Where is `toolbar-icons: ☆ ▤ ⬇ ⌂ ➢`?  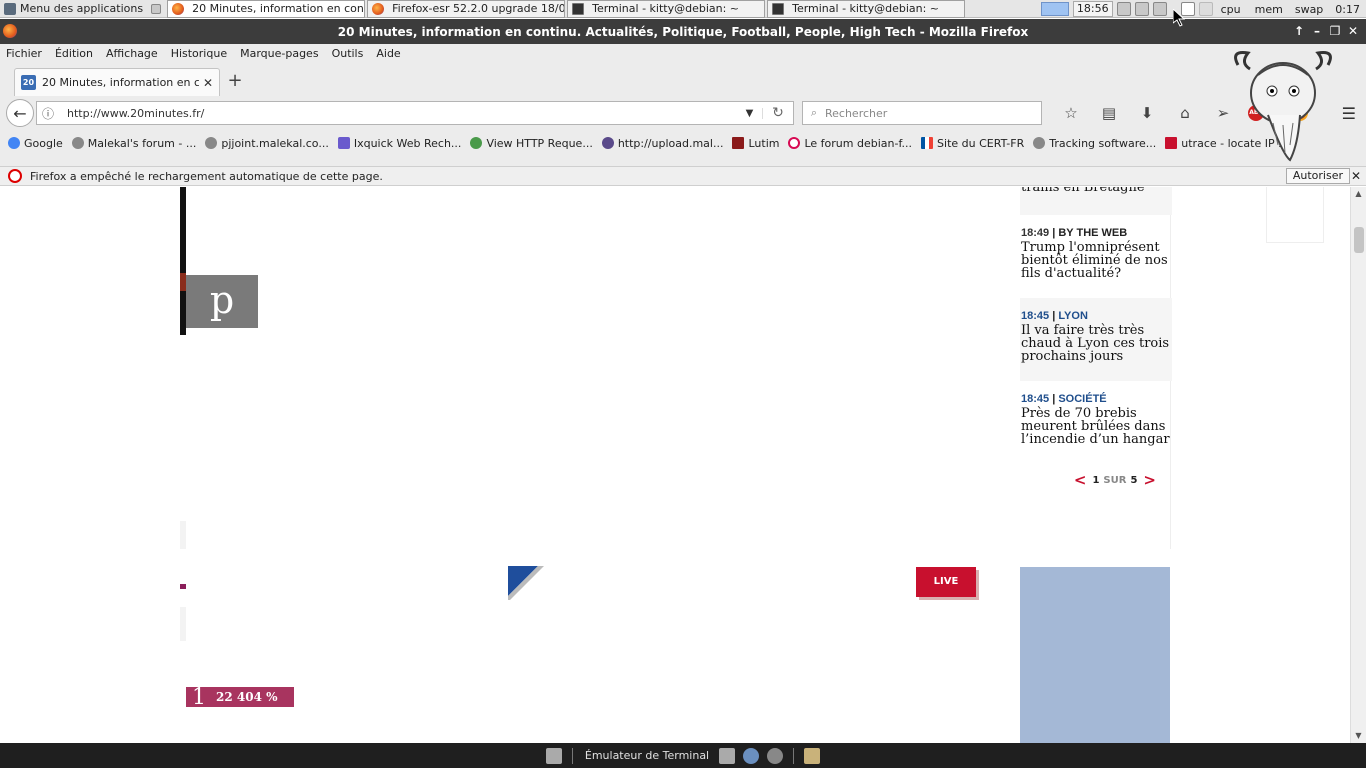
toolbar-icons: ☆ ▤ ⬇ ⌂ ➢ is located at coordinates (1147, 113).